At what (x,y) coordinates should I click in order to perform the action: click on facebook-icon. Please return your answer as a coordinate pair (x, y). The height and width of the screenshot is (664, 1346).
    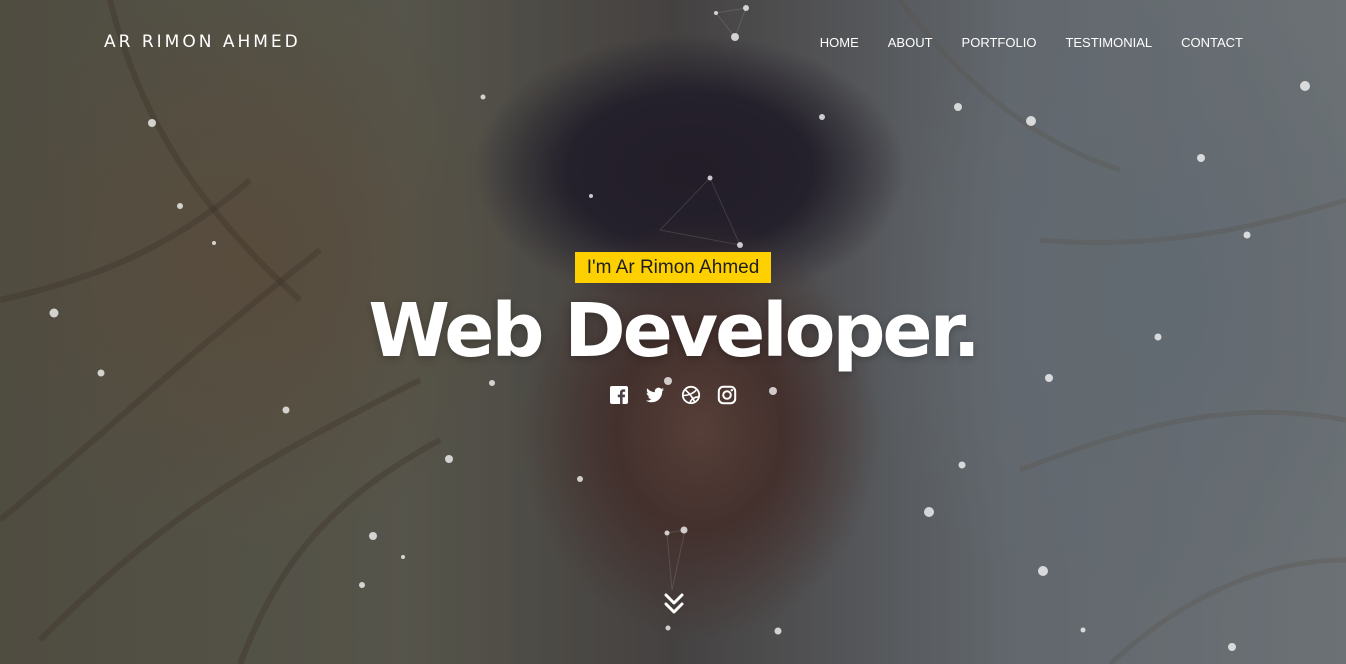
    Looking at the image, I should click on (619, 395).